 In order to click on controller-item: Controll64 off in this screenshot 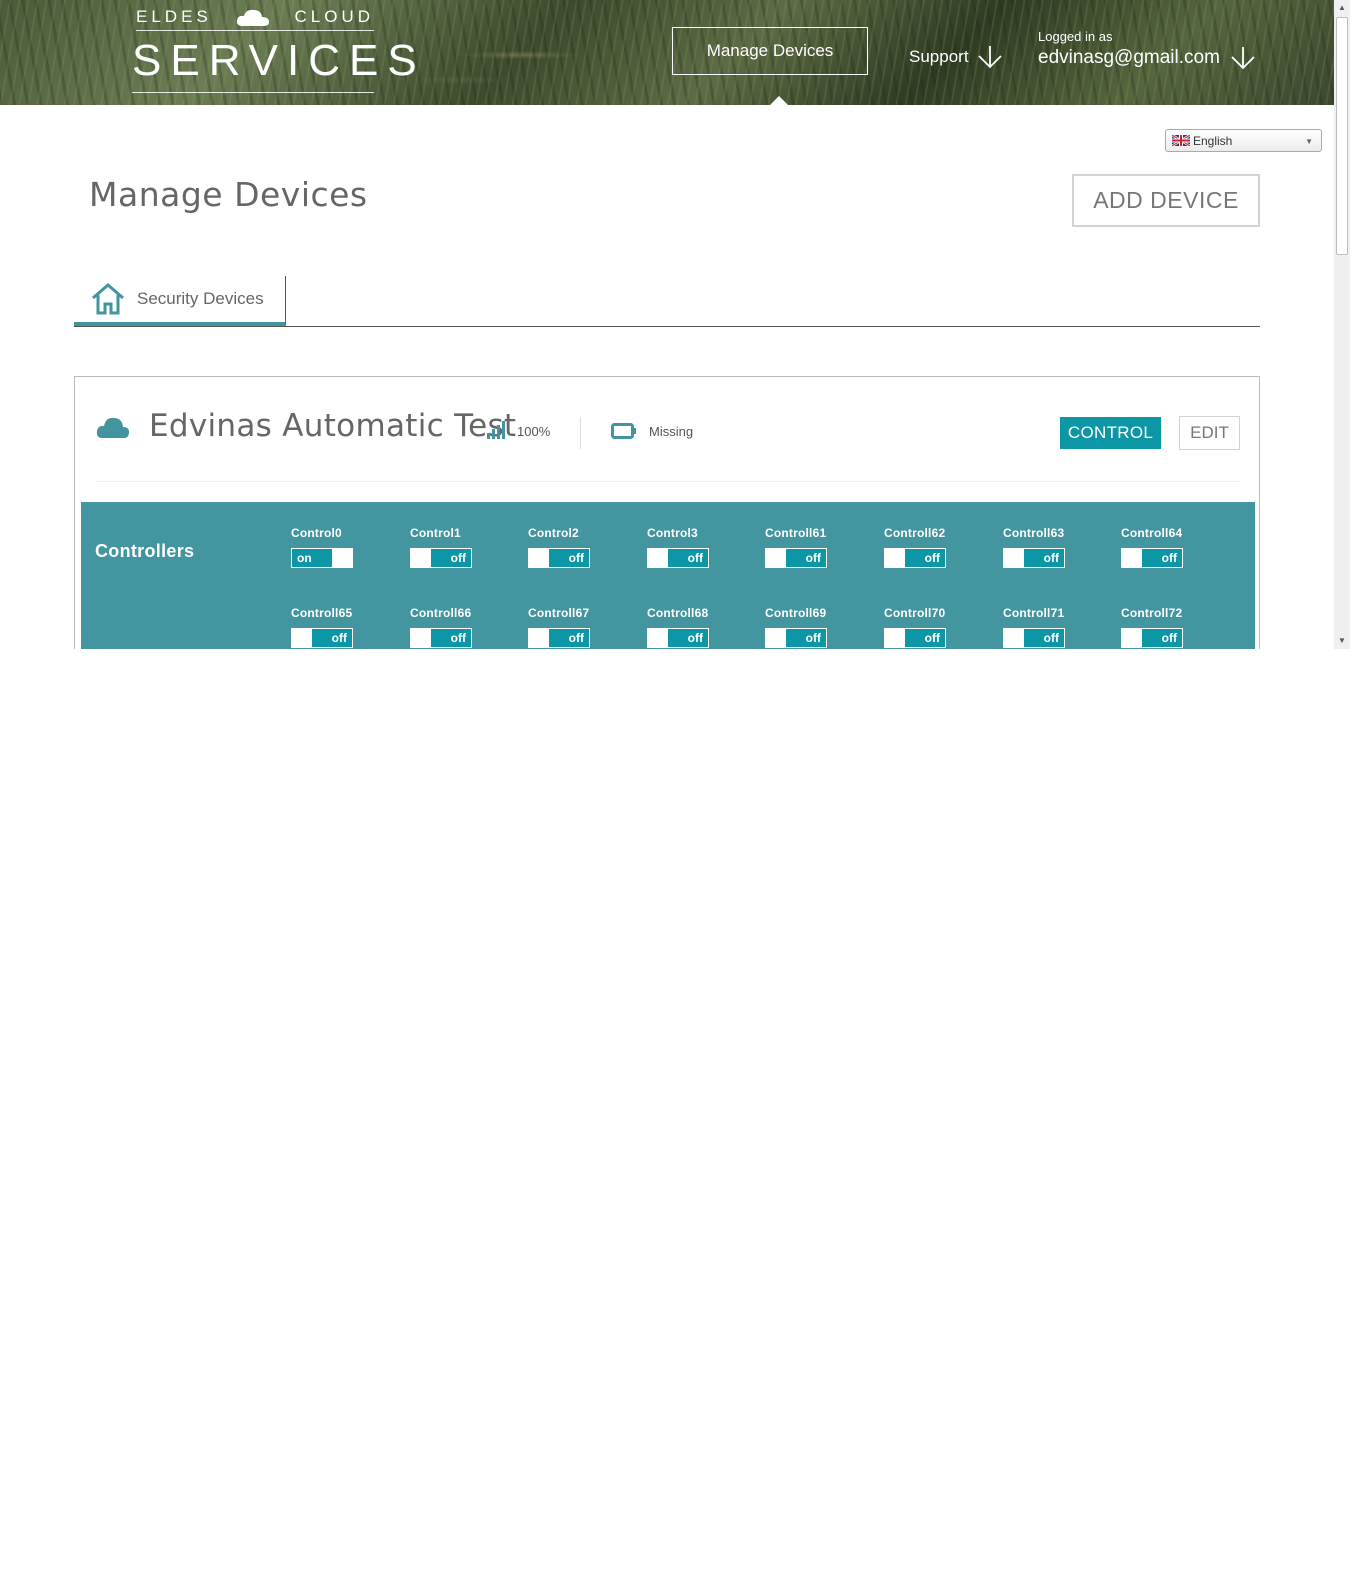, I will do `click(1176, 547)`.